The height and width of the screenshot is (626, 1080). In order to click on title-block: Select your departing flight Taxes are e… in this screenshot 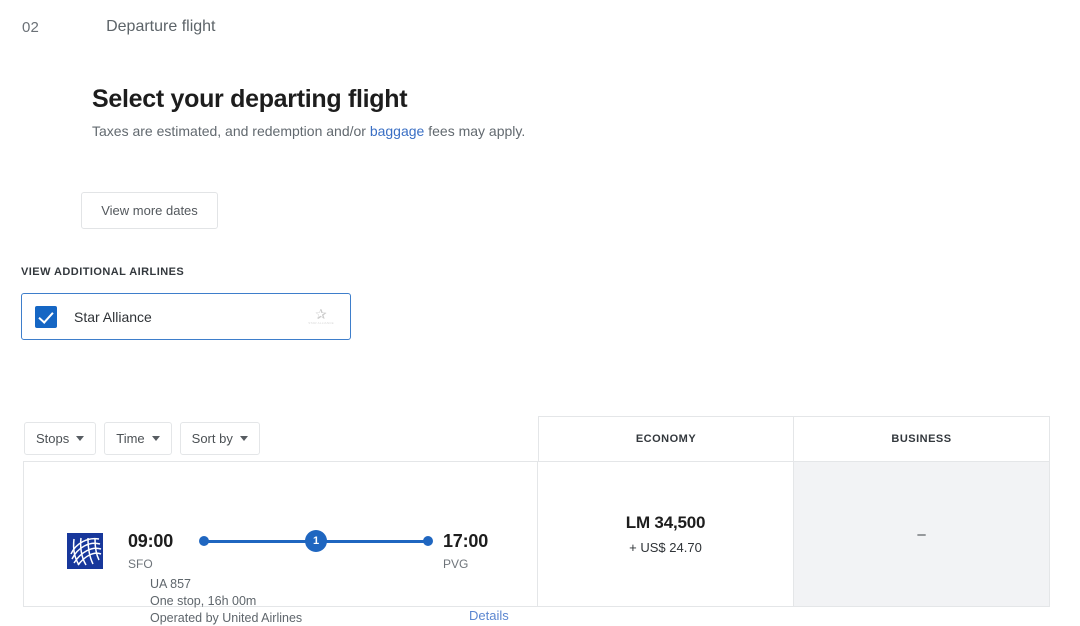, I will do `click(308, 112)`.